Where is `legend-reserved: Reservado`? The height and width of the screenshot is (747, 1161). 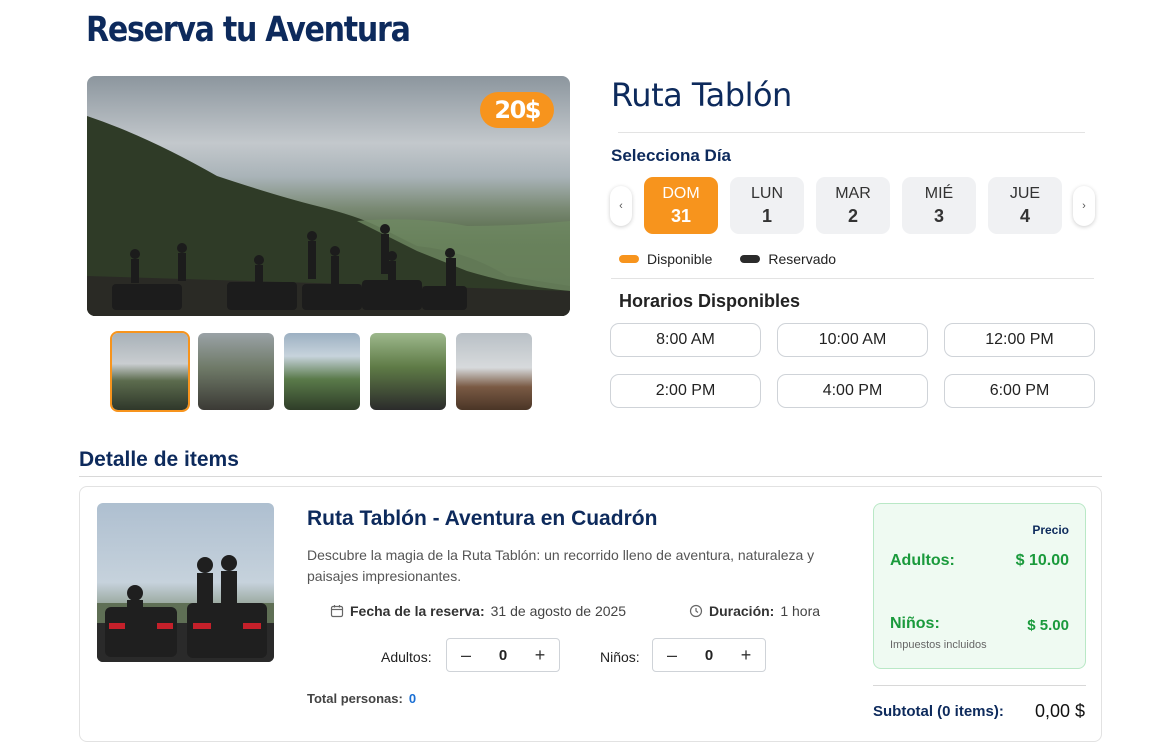 legend-reserved: Reservado is located at coordinates (802, 259).